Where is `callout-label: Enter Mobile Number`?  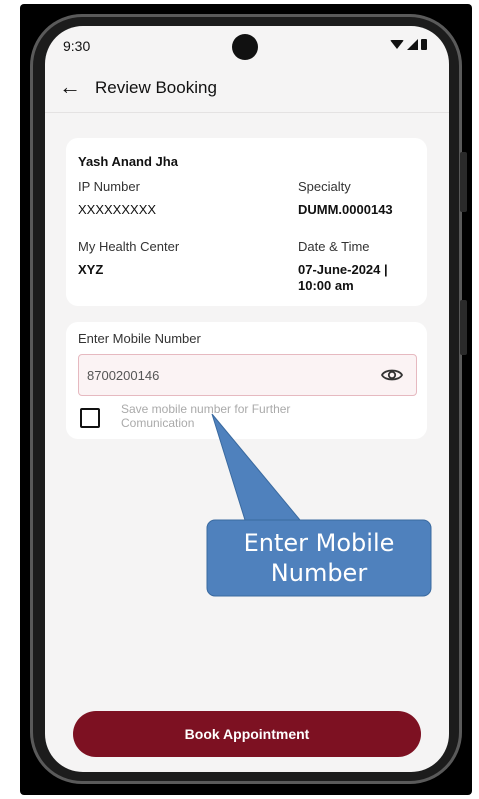 callout-label: Enter Mobile Number is located at coordinates (319, 558).